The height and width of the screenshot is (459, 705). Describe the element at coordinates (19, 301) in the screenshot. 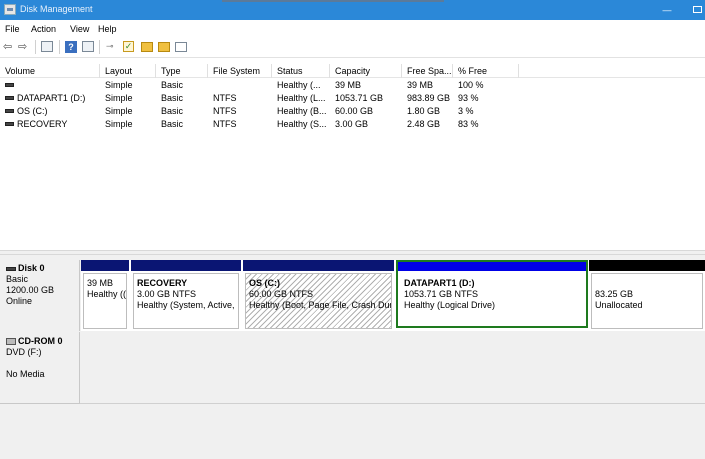

I see `disk-0-state: Online` at that location.